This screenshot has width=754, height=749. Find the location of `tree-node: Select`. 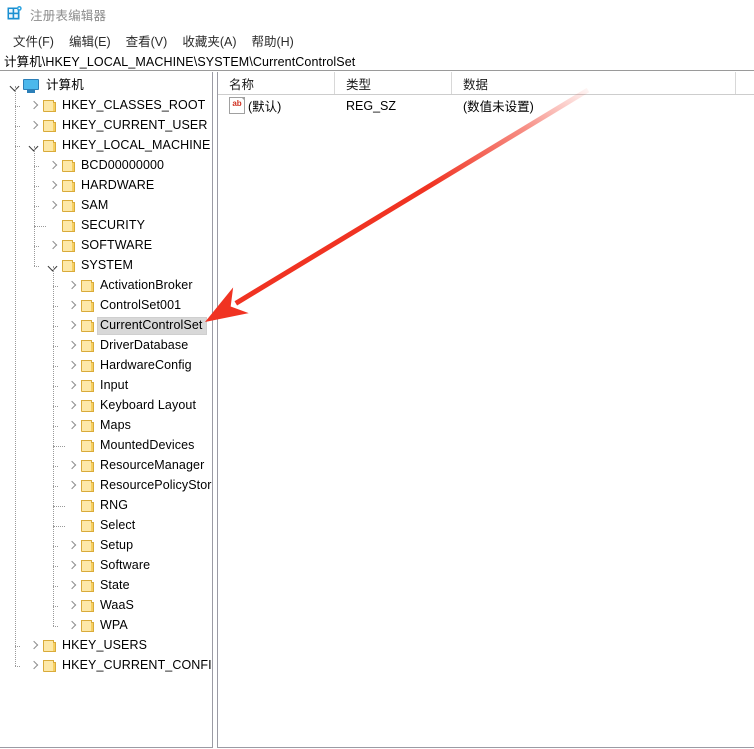

tree-node: Select is located at coordinates (106, 526).